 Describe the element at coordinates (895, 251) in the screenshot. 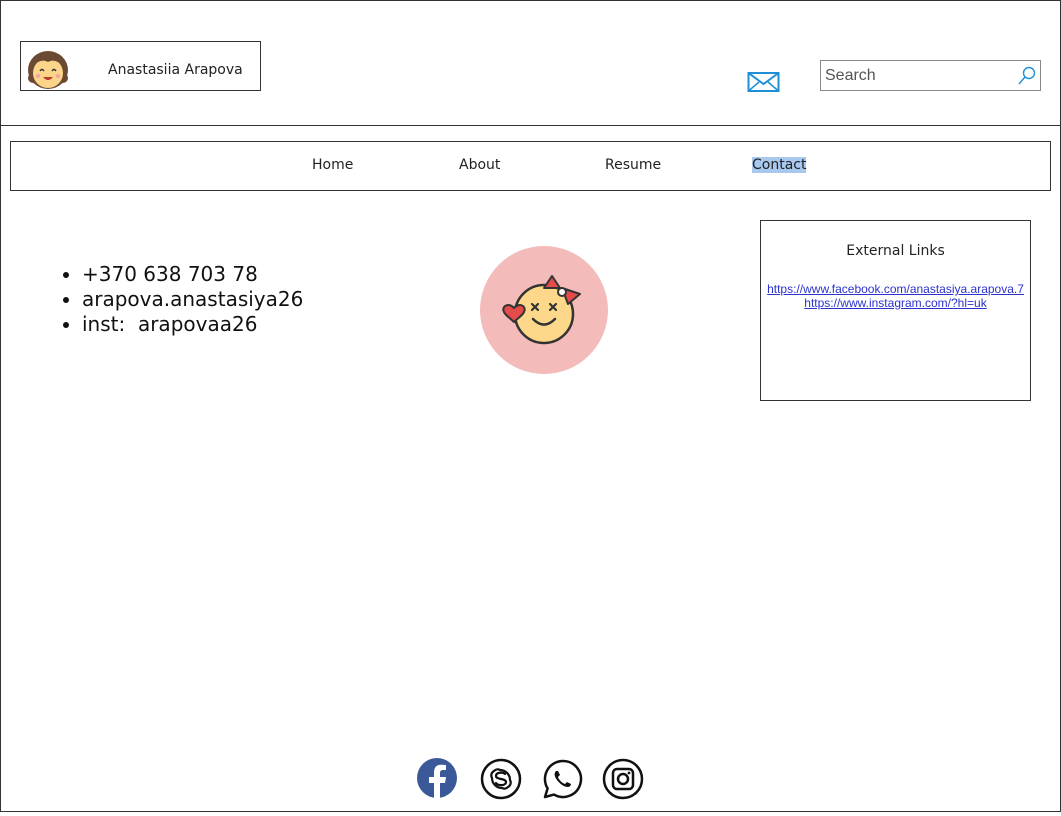

I see `external-links-title: External Links` at that location.